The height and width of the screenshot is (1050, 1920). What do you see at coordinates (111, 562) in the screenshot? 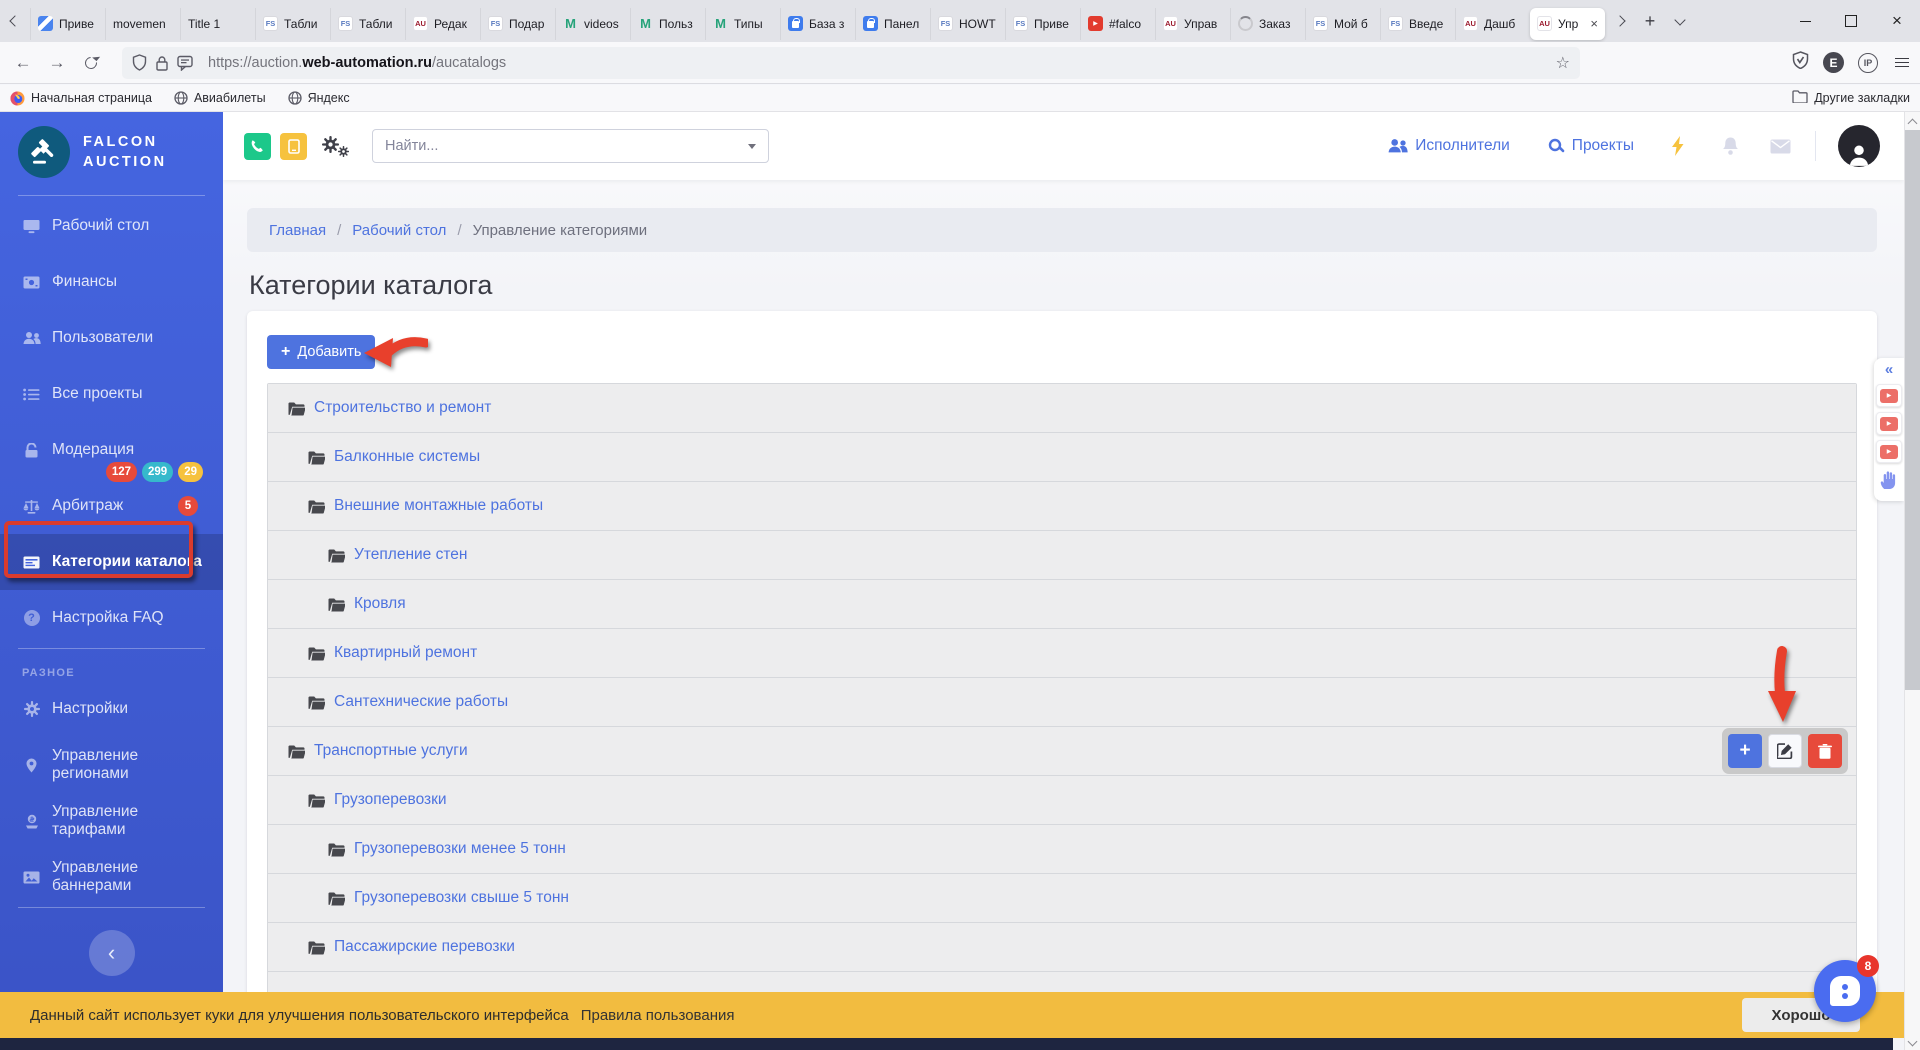
I see `sidebar-item: Категории каталога` at bounding box center [111, 562].